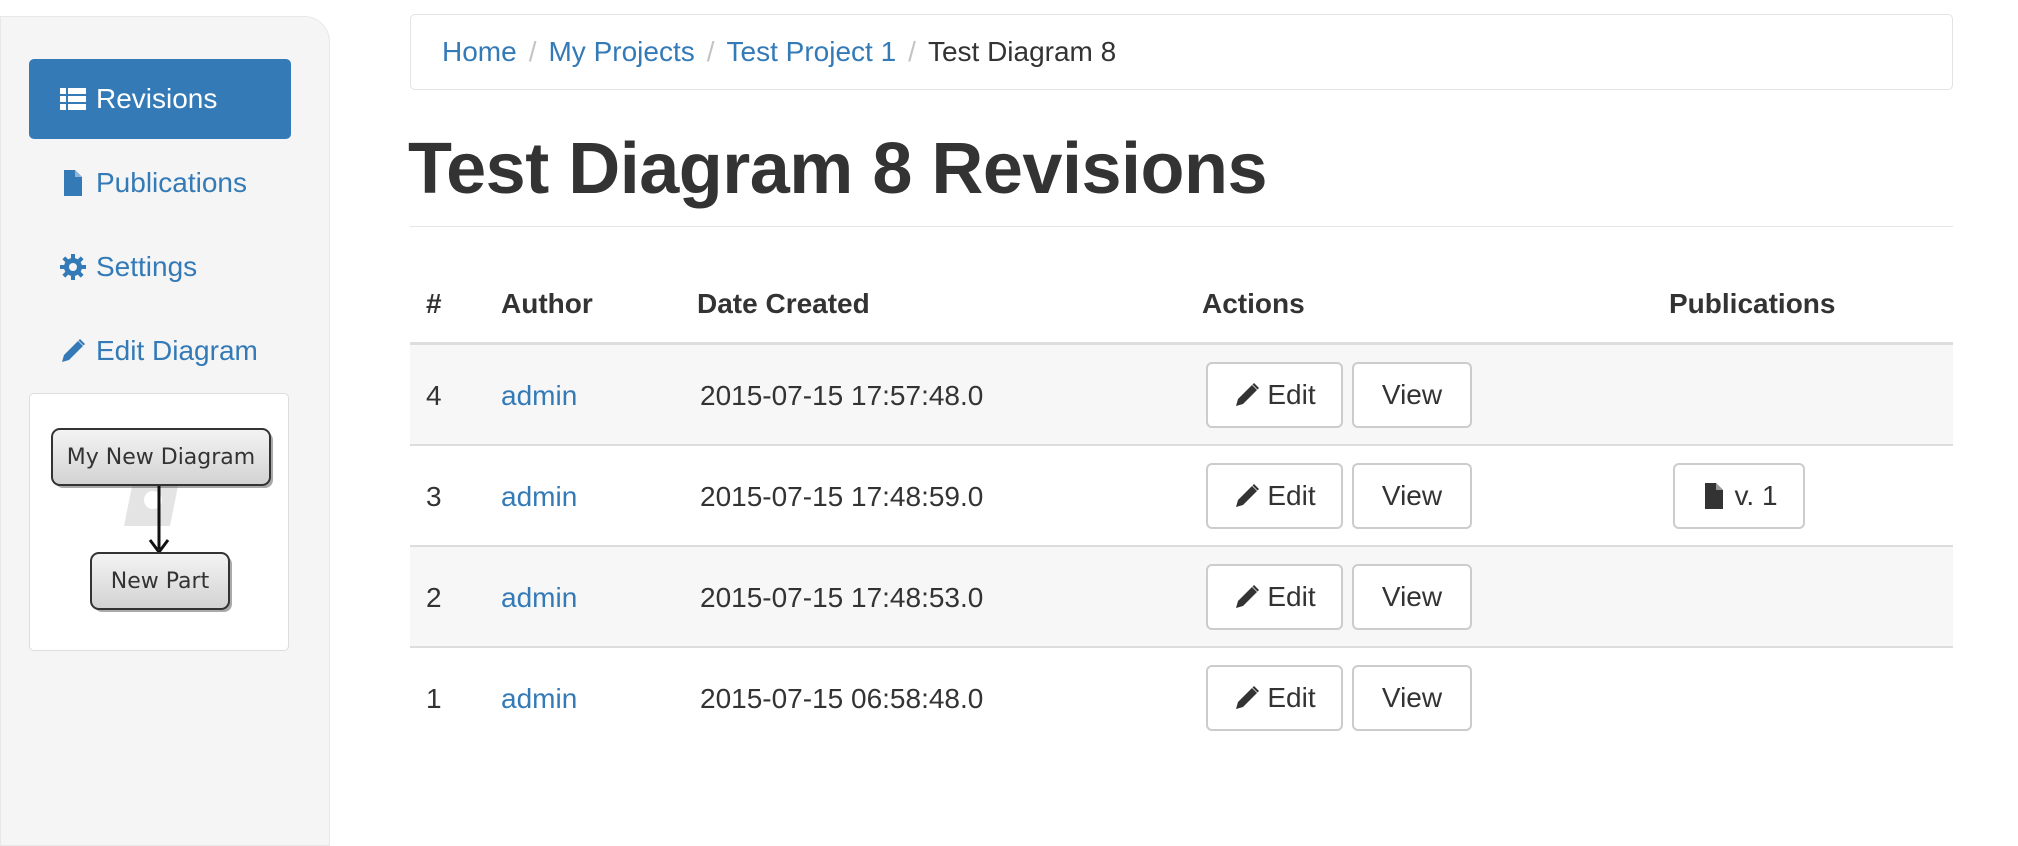 Image resolution: width=2018 pixels, height=846 pixels. Describe the element at coordinates (547, 304) in the screenshot. I see `column-header-author: Author` at that location.